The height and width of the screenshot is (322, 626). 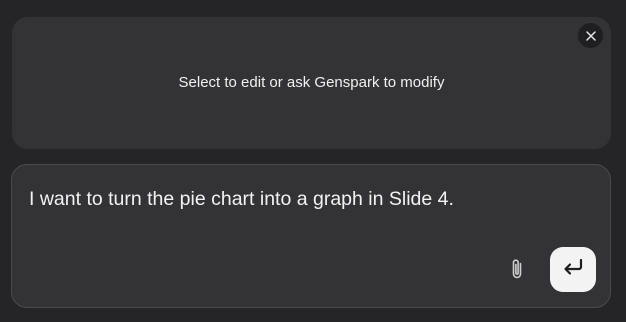 I want to click on enter-return-icon, so click(x=573, y=269).